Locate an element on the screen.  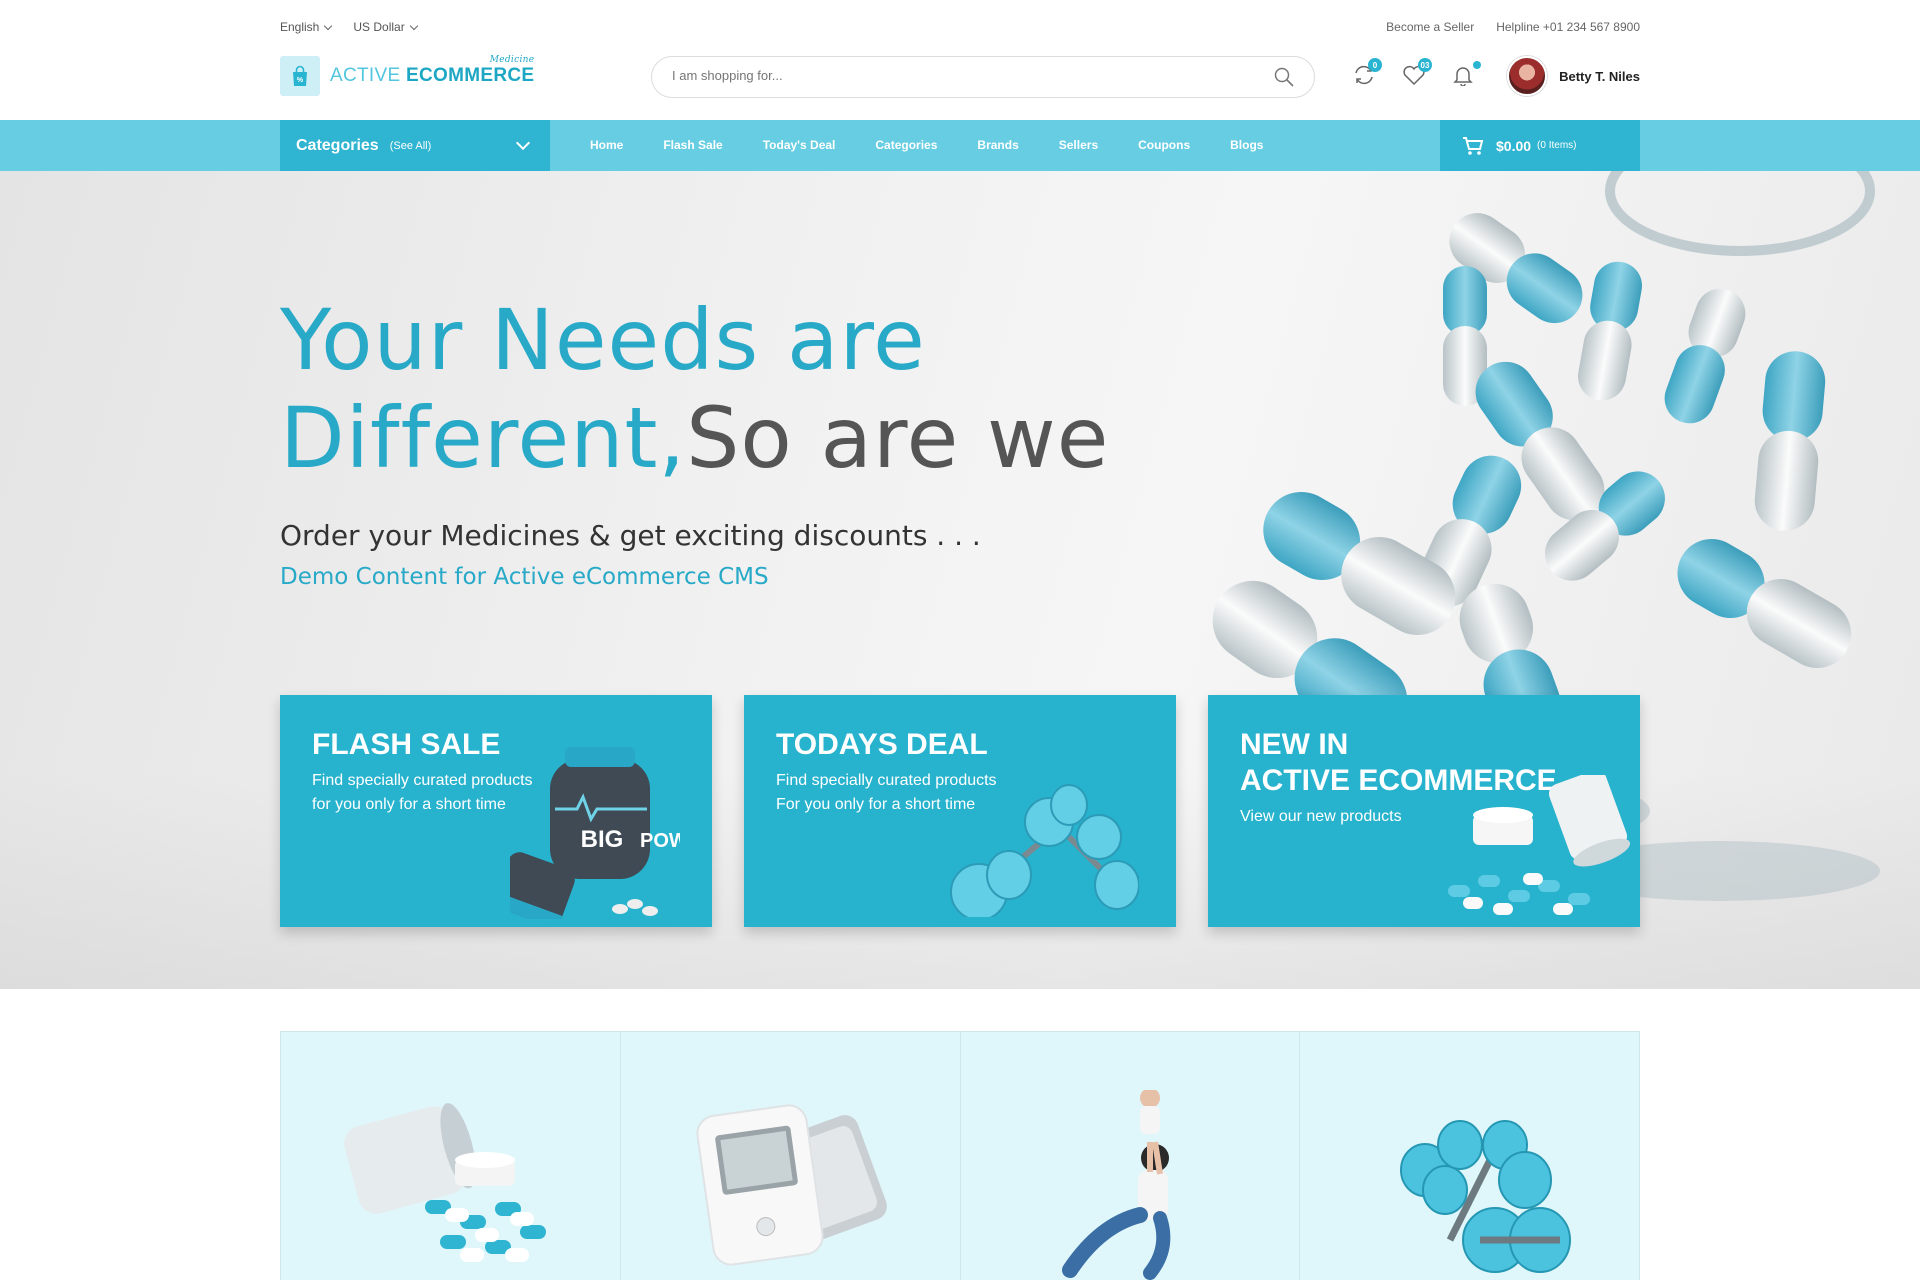
notification-dot is located at coordinates (1477, 65).